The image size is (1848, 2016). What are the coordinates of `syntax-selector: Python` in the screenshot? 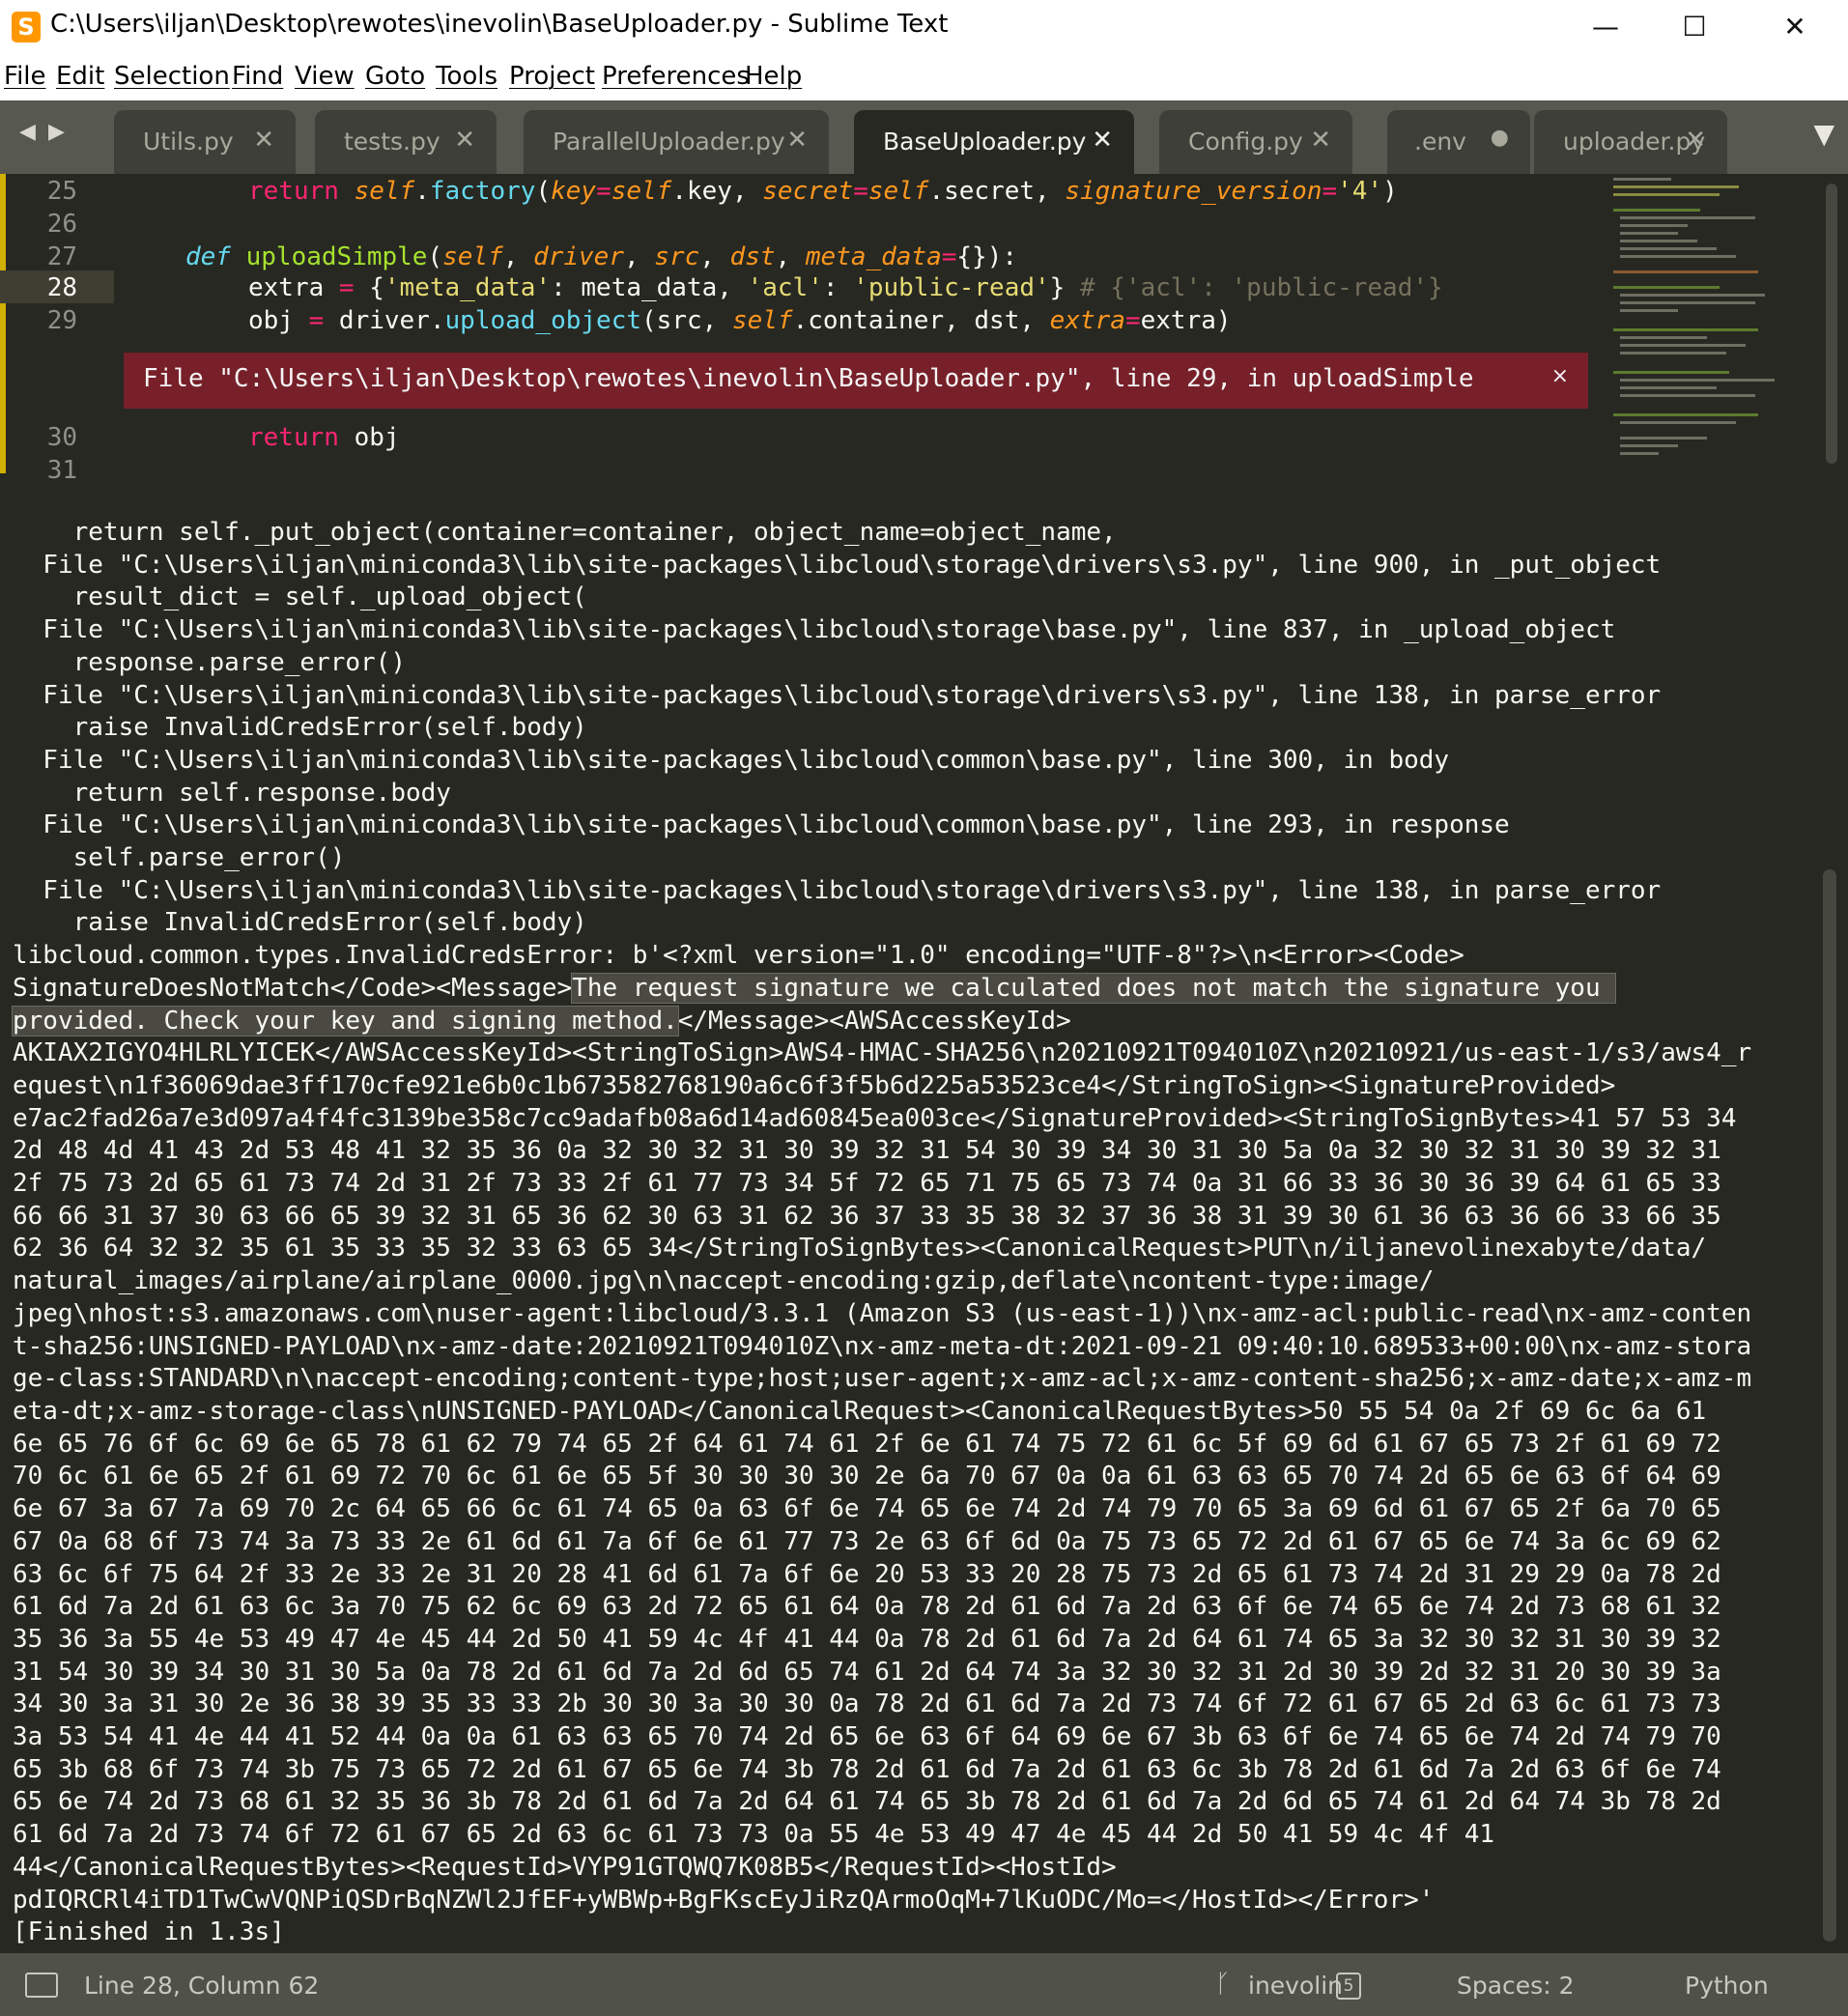 It's located at (1727, 1986).